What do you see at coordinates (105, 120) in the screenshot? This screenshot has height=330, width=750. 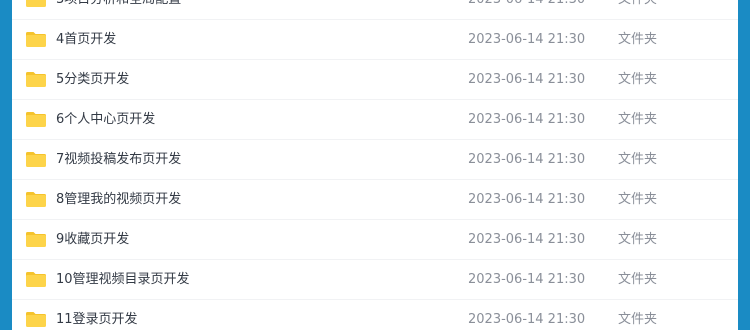 I see `file-name: 6个人中心页开发` at bounding box center [105, 120].